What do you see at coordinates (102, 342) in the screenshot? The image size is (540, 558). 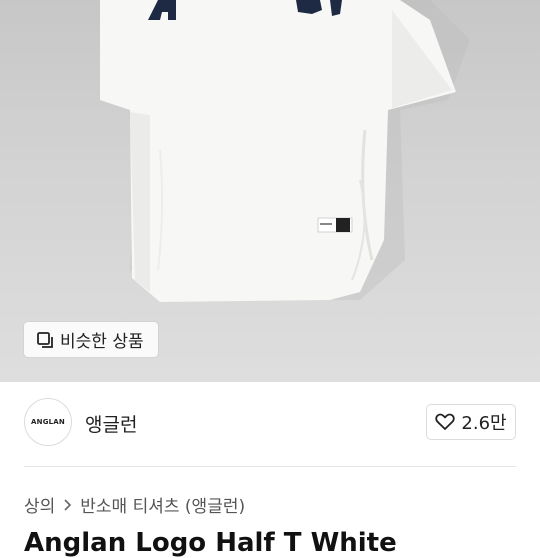 I see `similar-products-label: 비슷한 상품` at bounding box center [102, 342].